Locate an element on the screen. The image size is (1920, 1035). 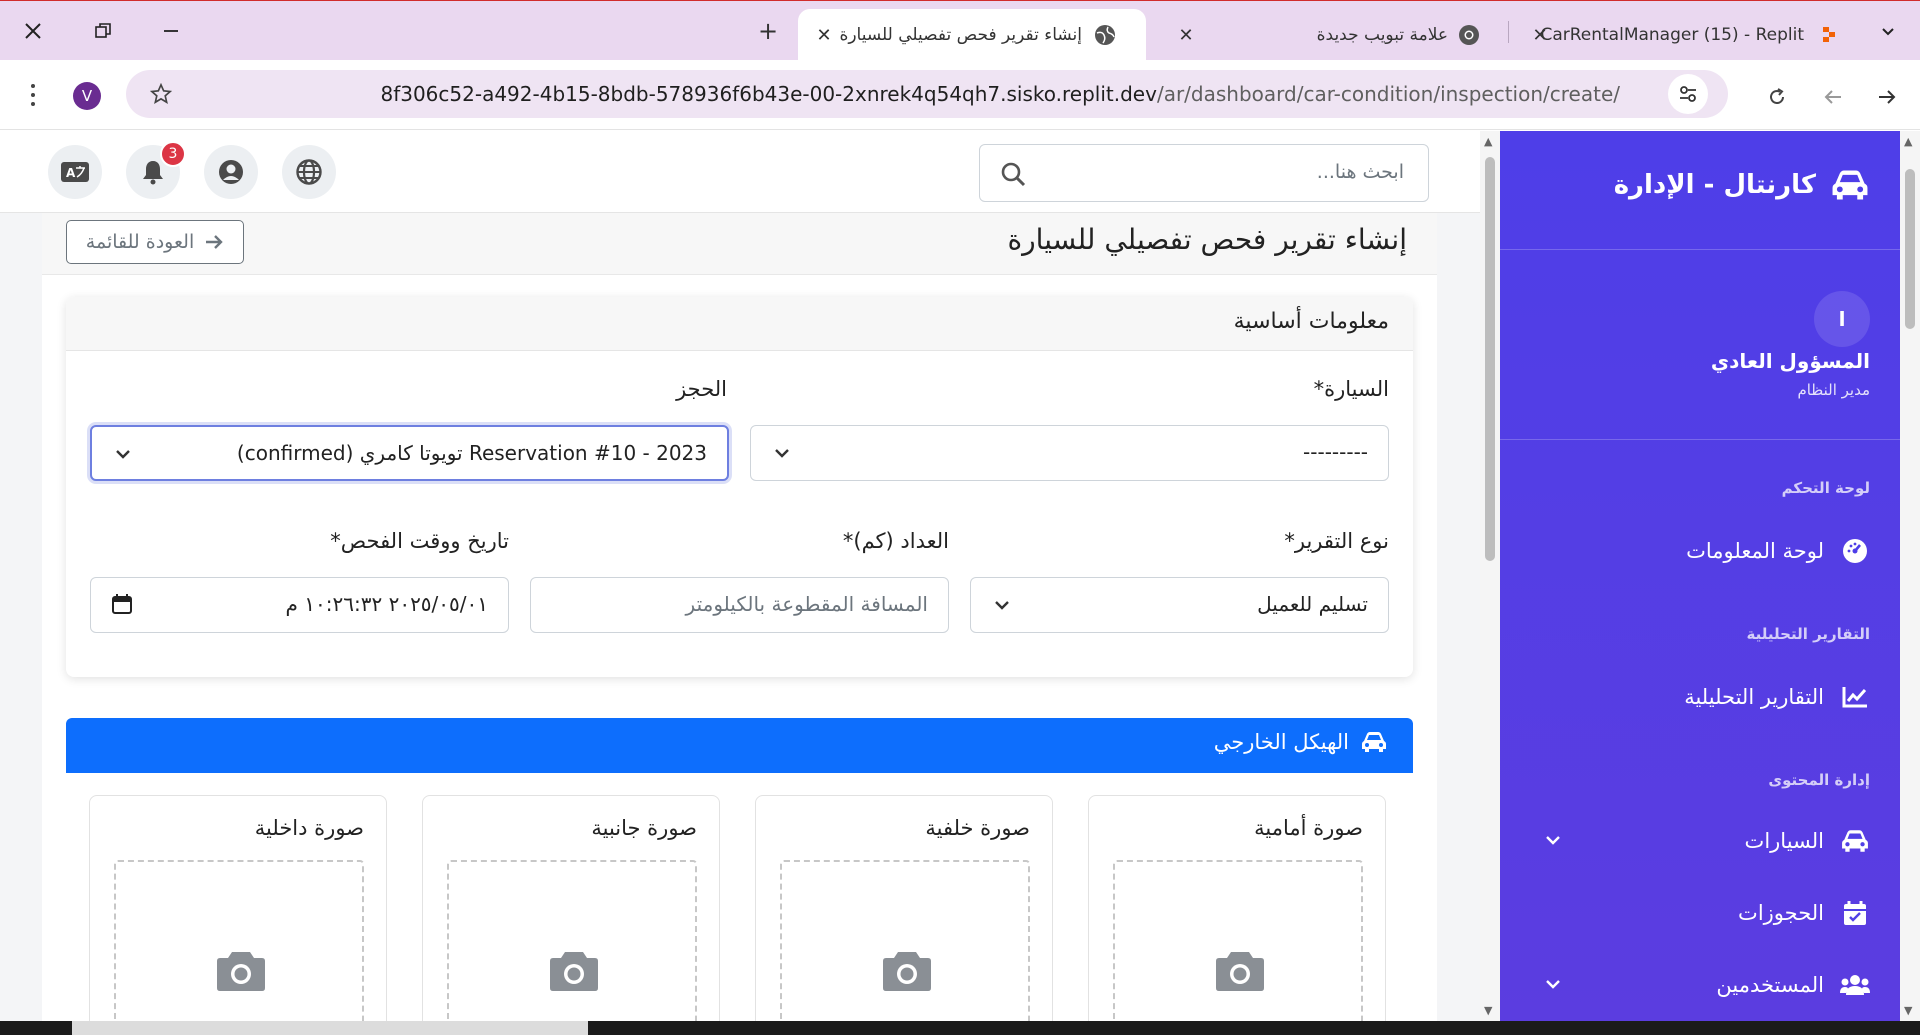
language-icon: A is located at coordinates (75, 172).